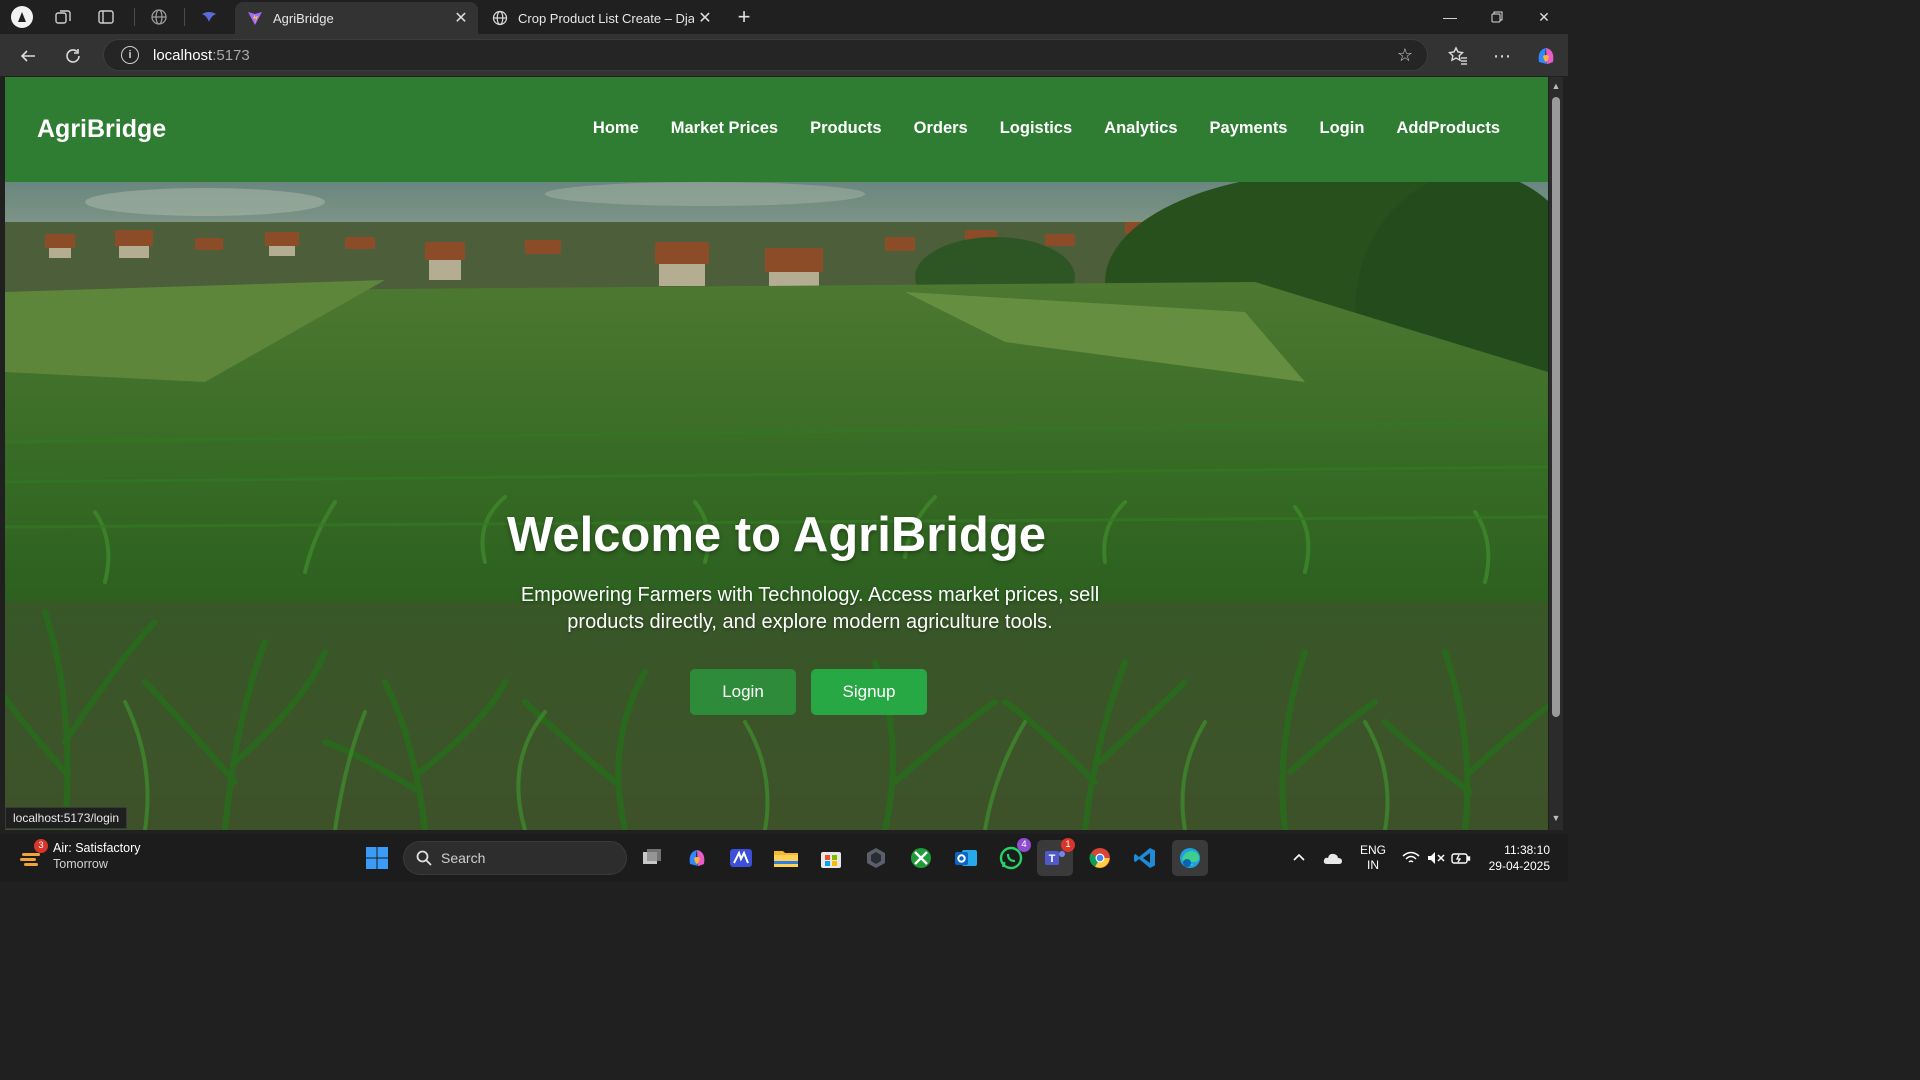  I want to click on wifi-icon, so click(1411, 858).